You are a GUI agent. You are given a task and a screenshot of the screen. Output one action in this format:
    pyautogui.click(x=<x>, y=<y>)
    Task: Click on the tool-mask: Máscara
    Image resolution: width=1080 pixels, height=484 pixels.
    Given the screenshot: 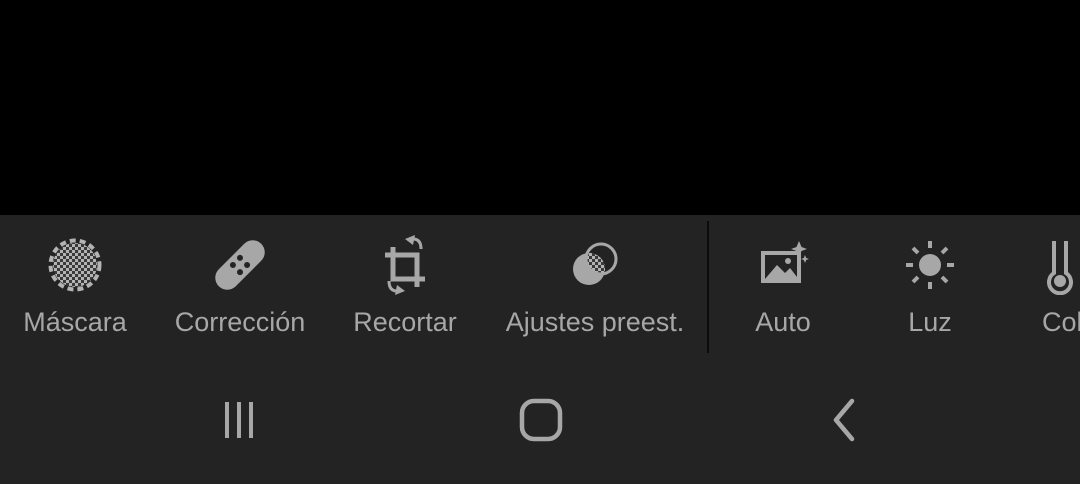 What is the action you would take?
    pyautogui.click(x=75, y=285)
    